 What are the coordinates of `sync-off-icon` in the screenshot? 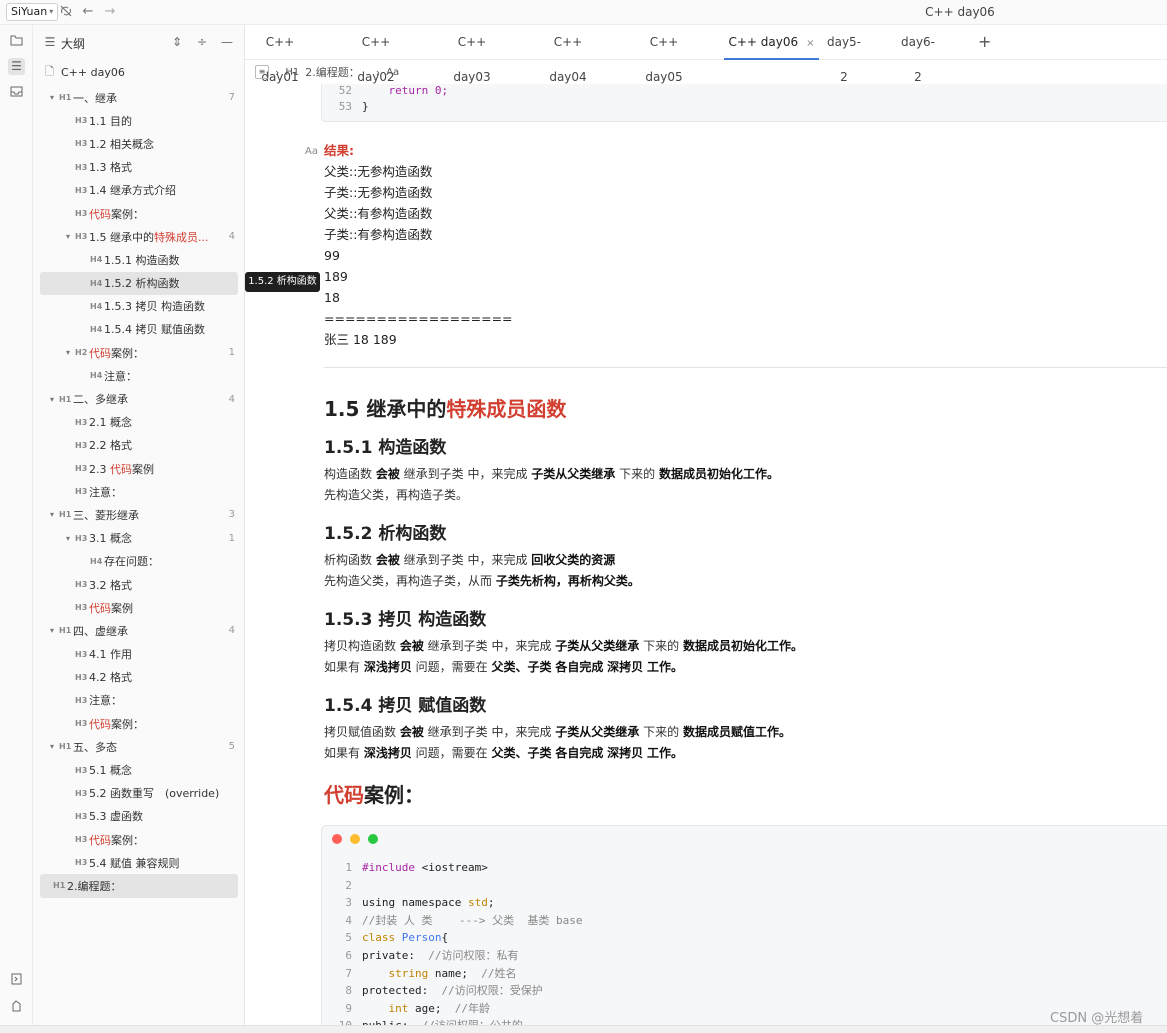 It's located at (66, 12).